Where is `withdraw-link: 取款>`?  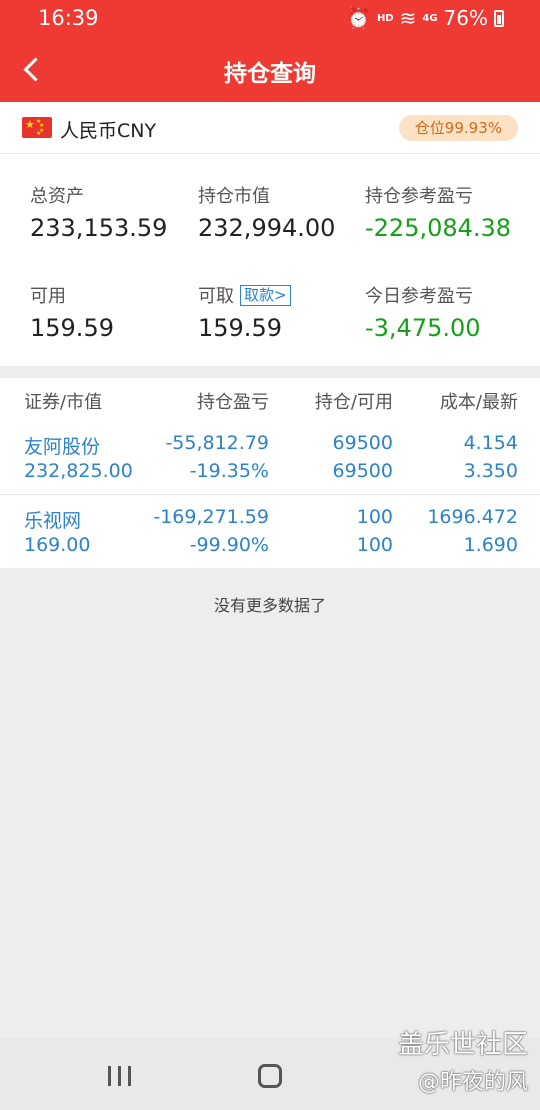 withdraw-link: 取款> is located at coordinates (265, 295).